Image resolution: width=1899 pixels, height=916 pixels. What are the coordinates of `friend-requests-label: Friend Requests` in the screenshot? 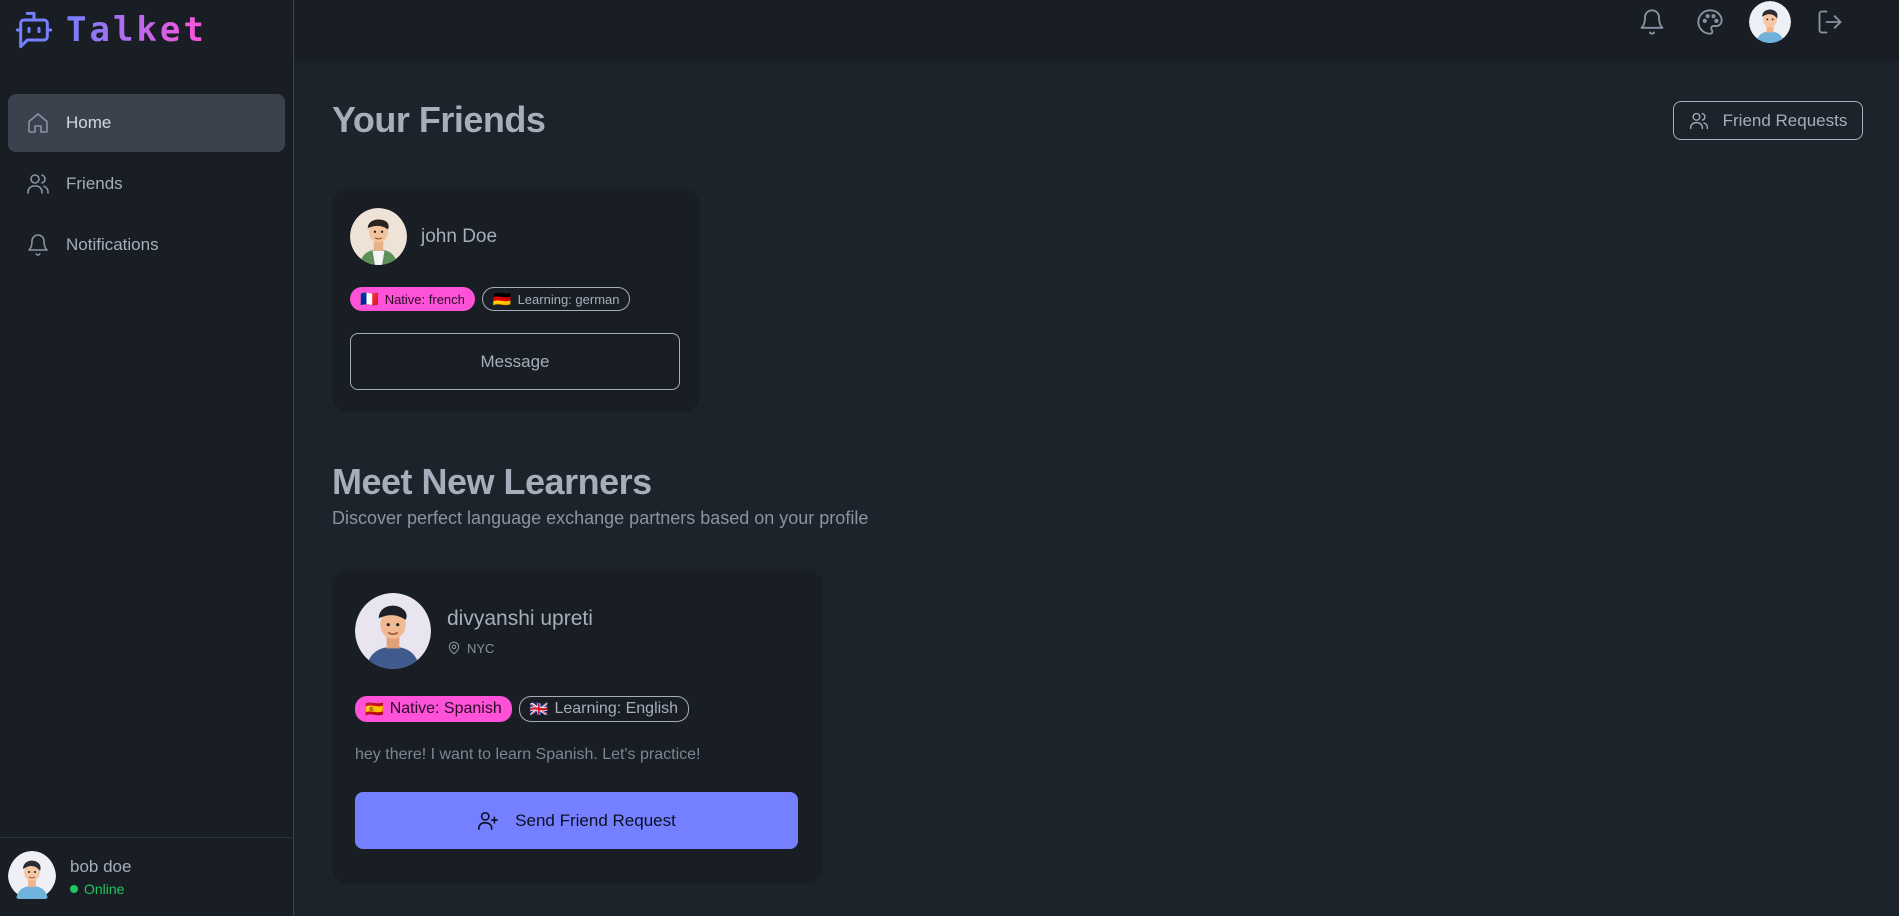 It's located at (1785, 120).